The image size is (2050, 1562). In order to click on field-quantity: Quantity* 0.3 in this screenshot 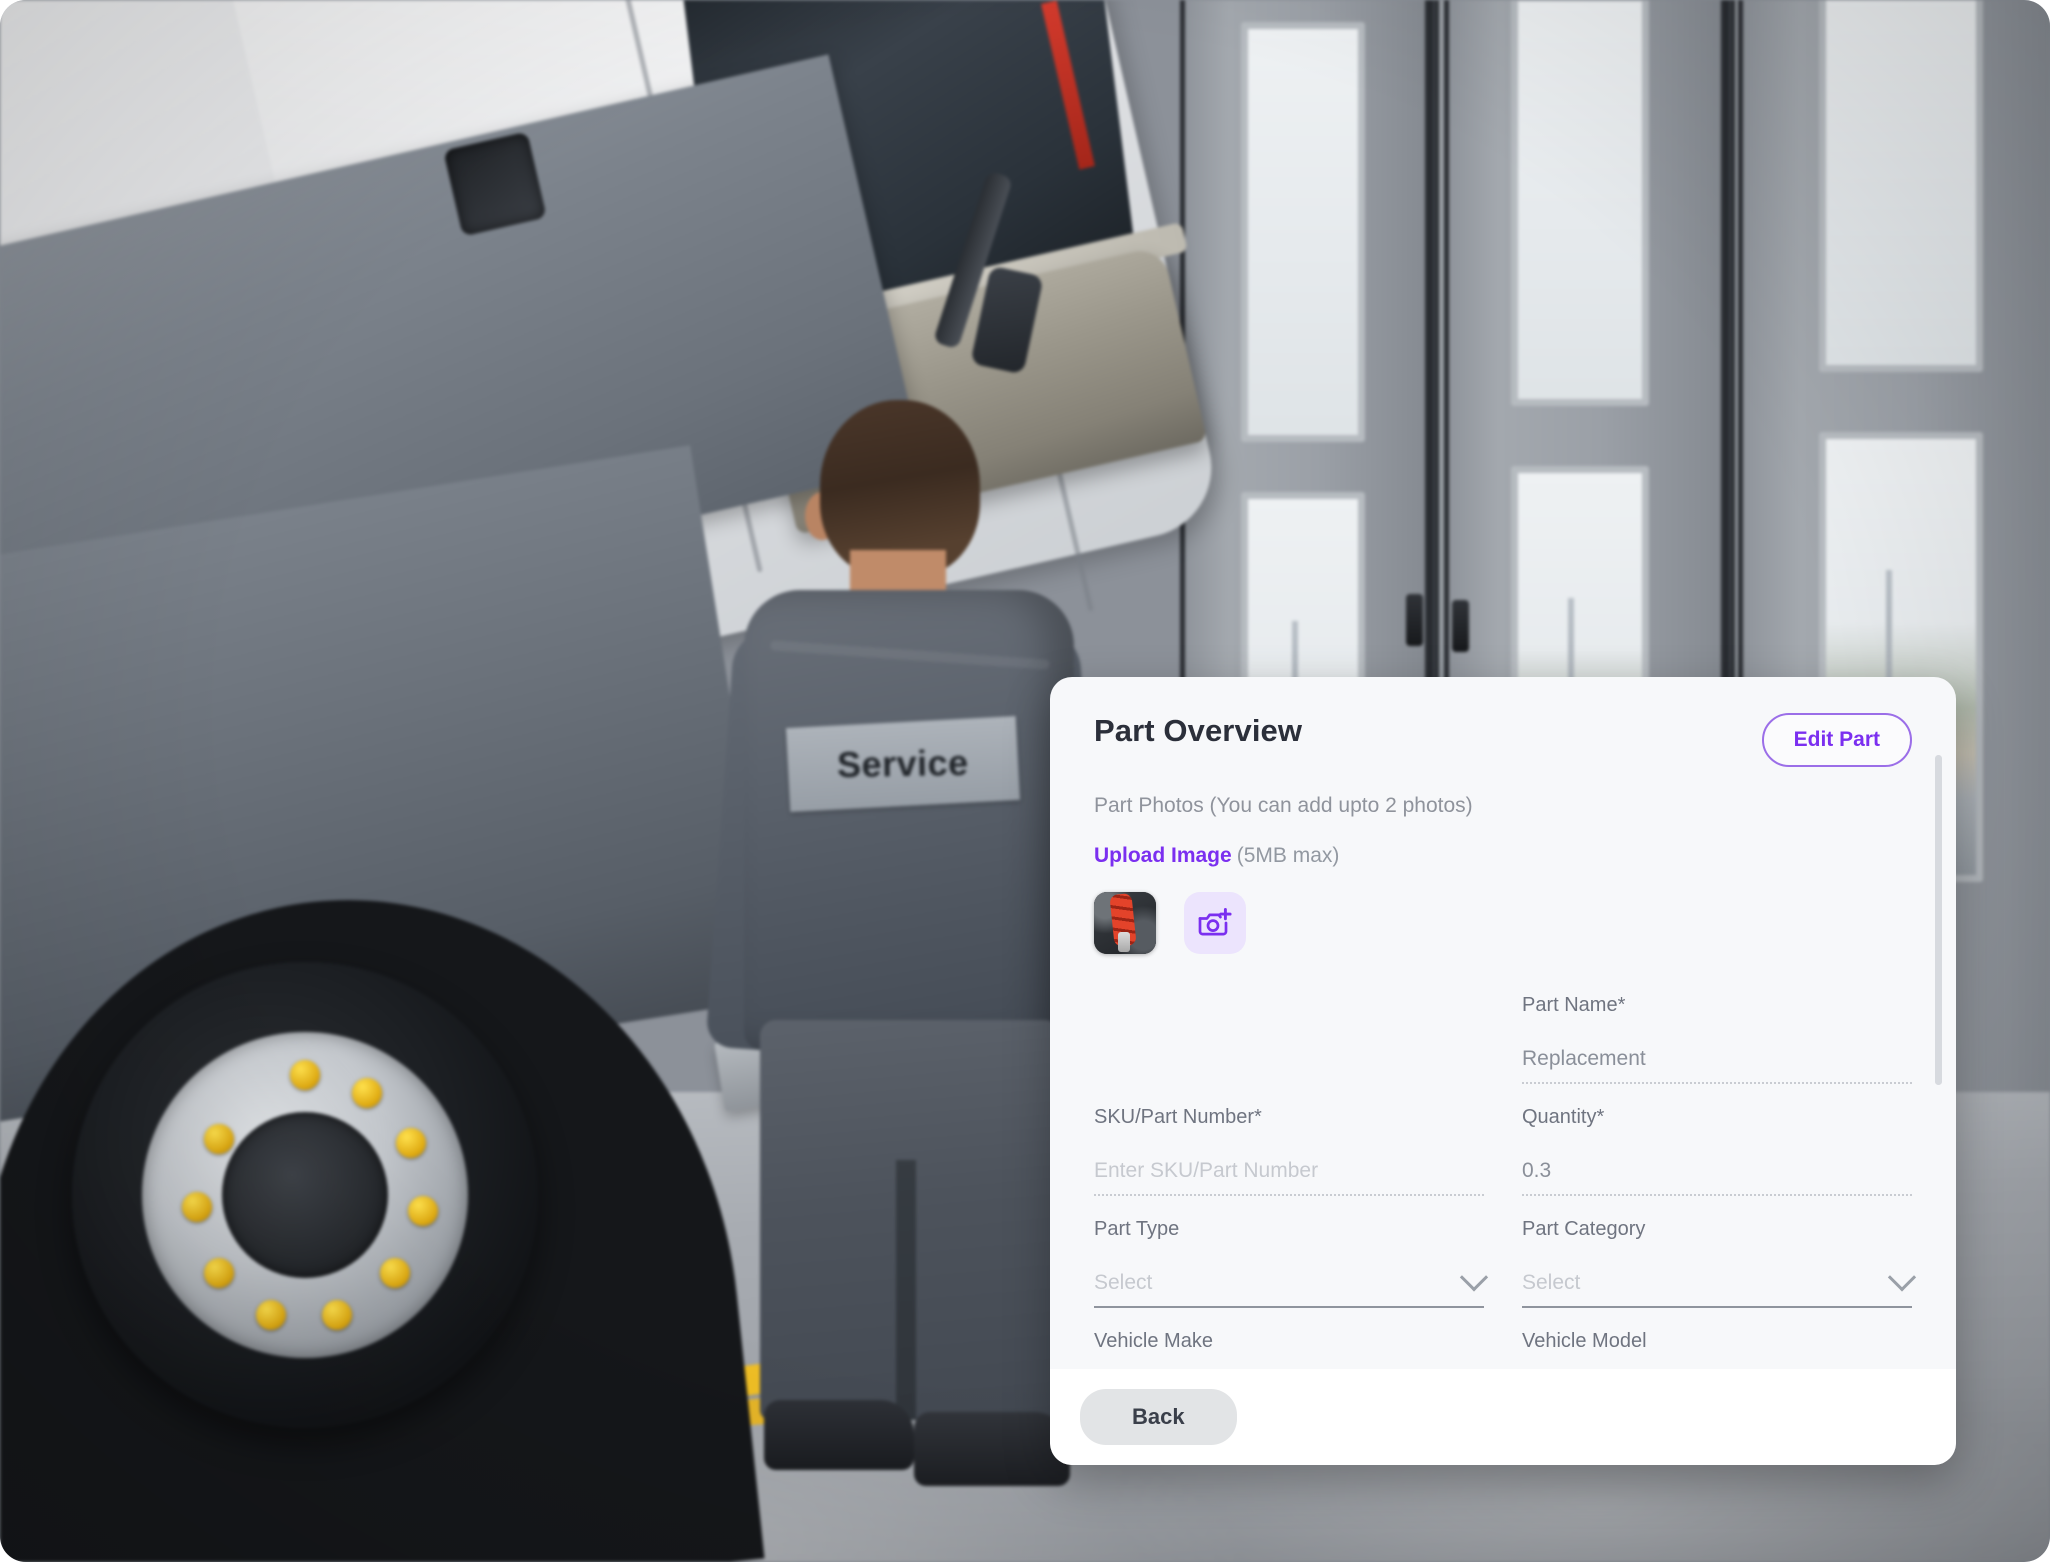, I will do `click(1717, 1140)`.